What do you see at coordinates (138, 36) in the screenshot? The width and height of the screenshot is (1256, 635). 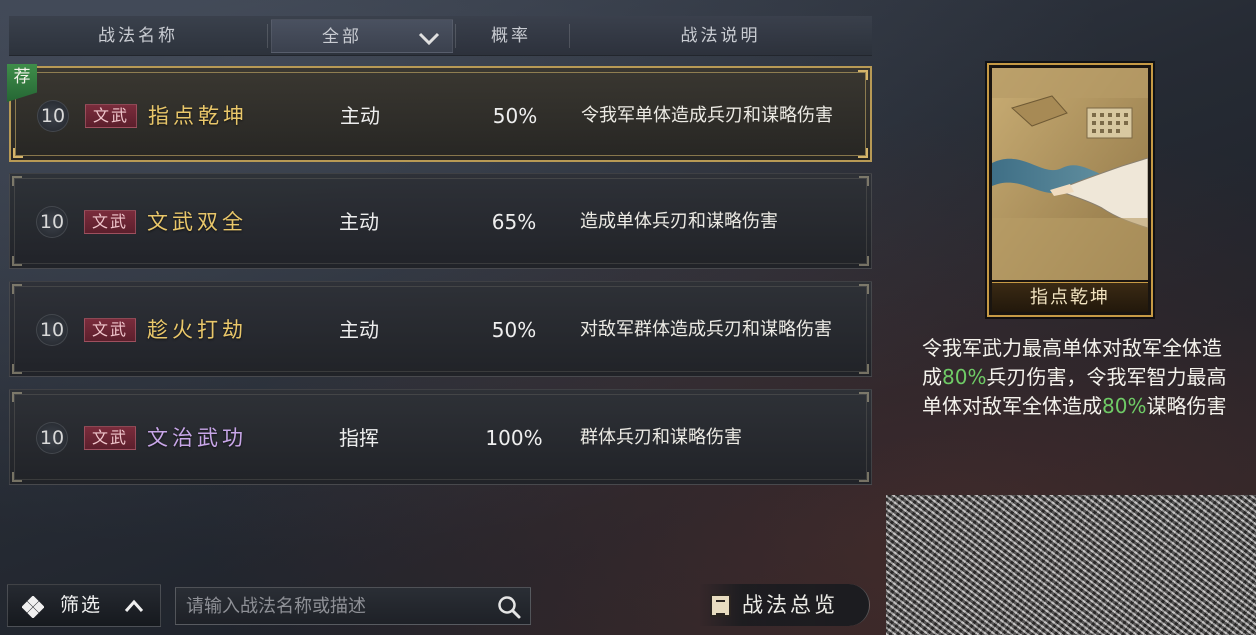 I see `column-header-name: 战法名称` at bounding box center [138, 36].